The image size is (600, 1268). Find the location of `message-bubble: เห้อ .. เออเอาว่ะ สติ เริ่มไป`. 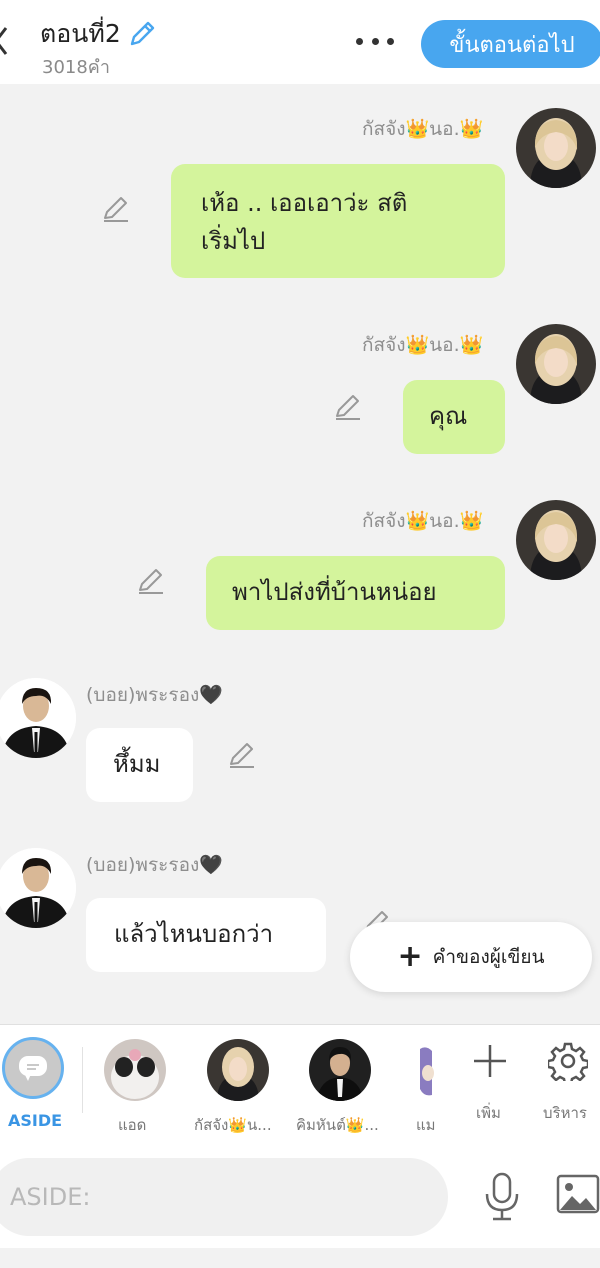

message-bubble: เห้อ .. เออเอาว่ะ สติ เริ่มไป is located at coordinates (338, 221).